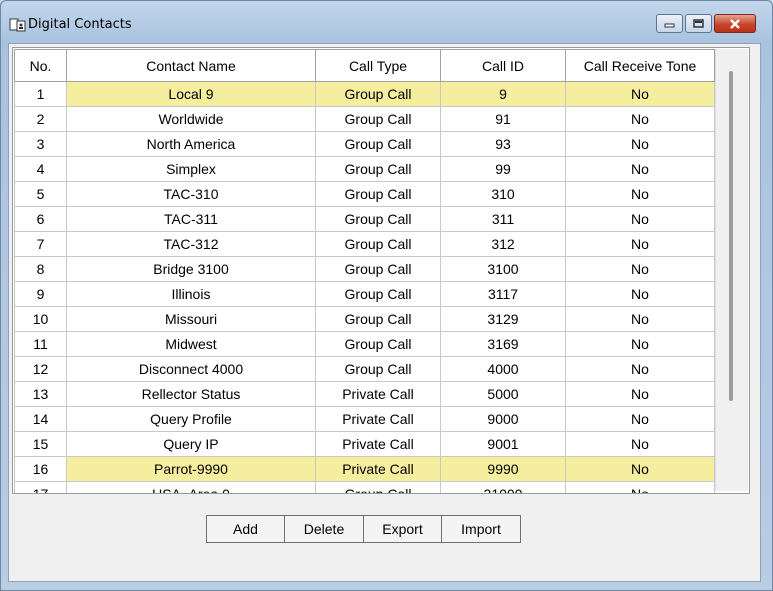 The height and width of the screenshot is (591, 773). I want to click on table-row: 17 USA_Area 0 Group Call 31000 No, so click(364, 487).